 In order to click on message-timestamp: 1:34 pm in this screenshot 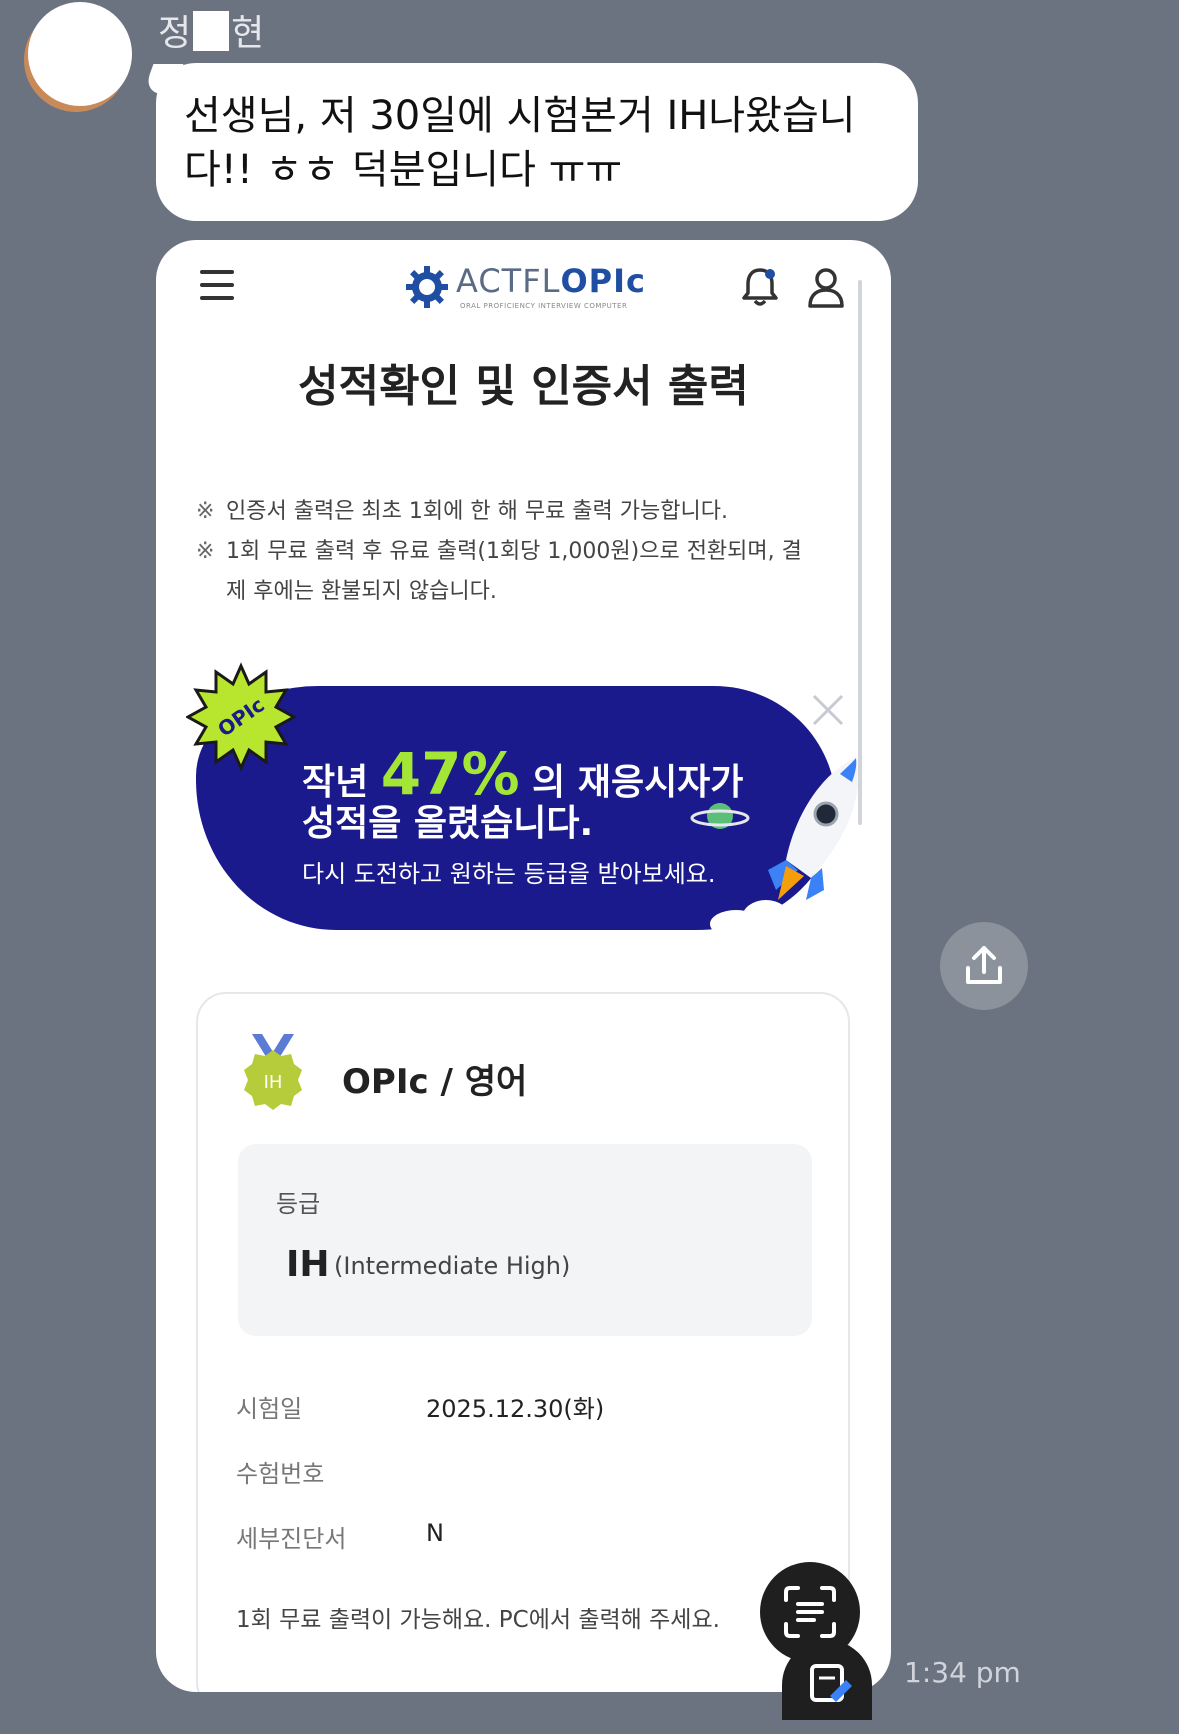, I will do `click(962, 1672)`.